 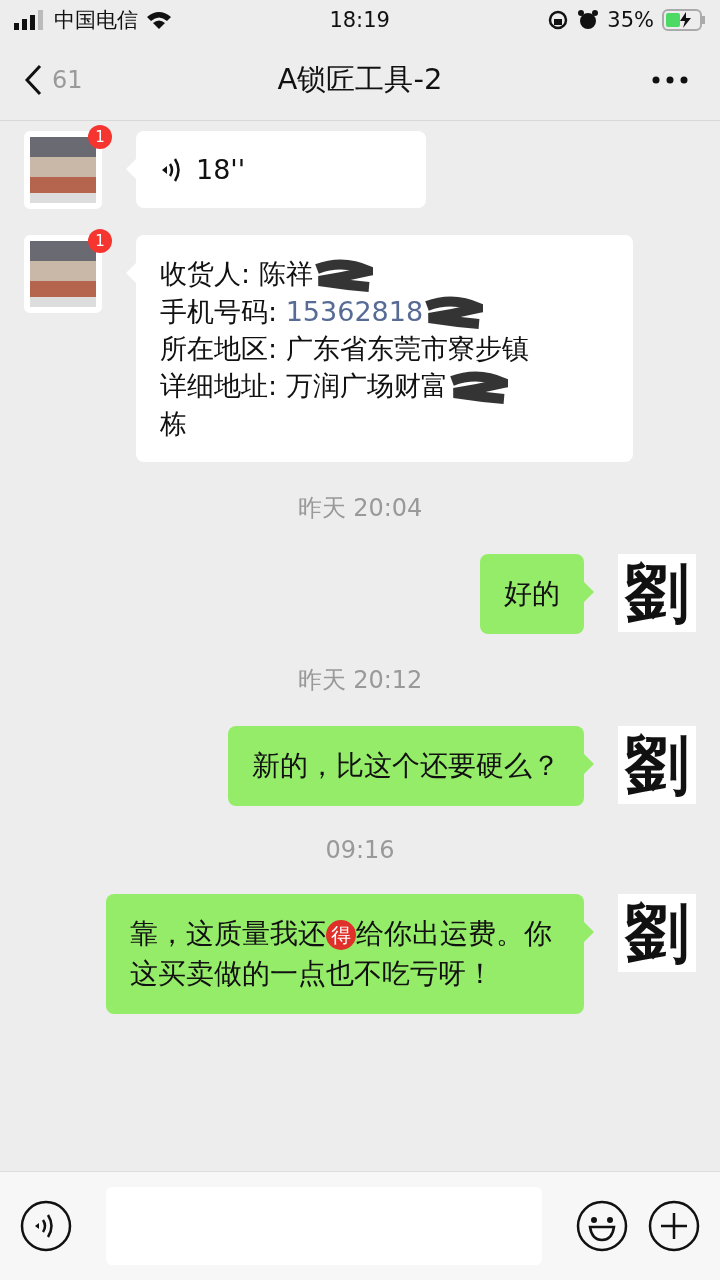 I want to click on more-icon, so click(x=670, y=80).